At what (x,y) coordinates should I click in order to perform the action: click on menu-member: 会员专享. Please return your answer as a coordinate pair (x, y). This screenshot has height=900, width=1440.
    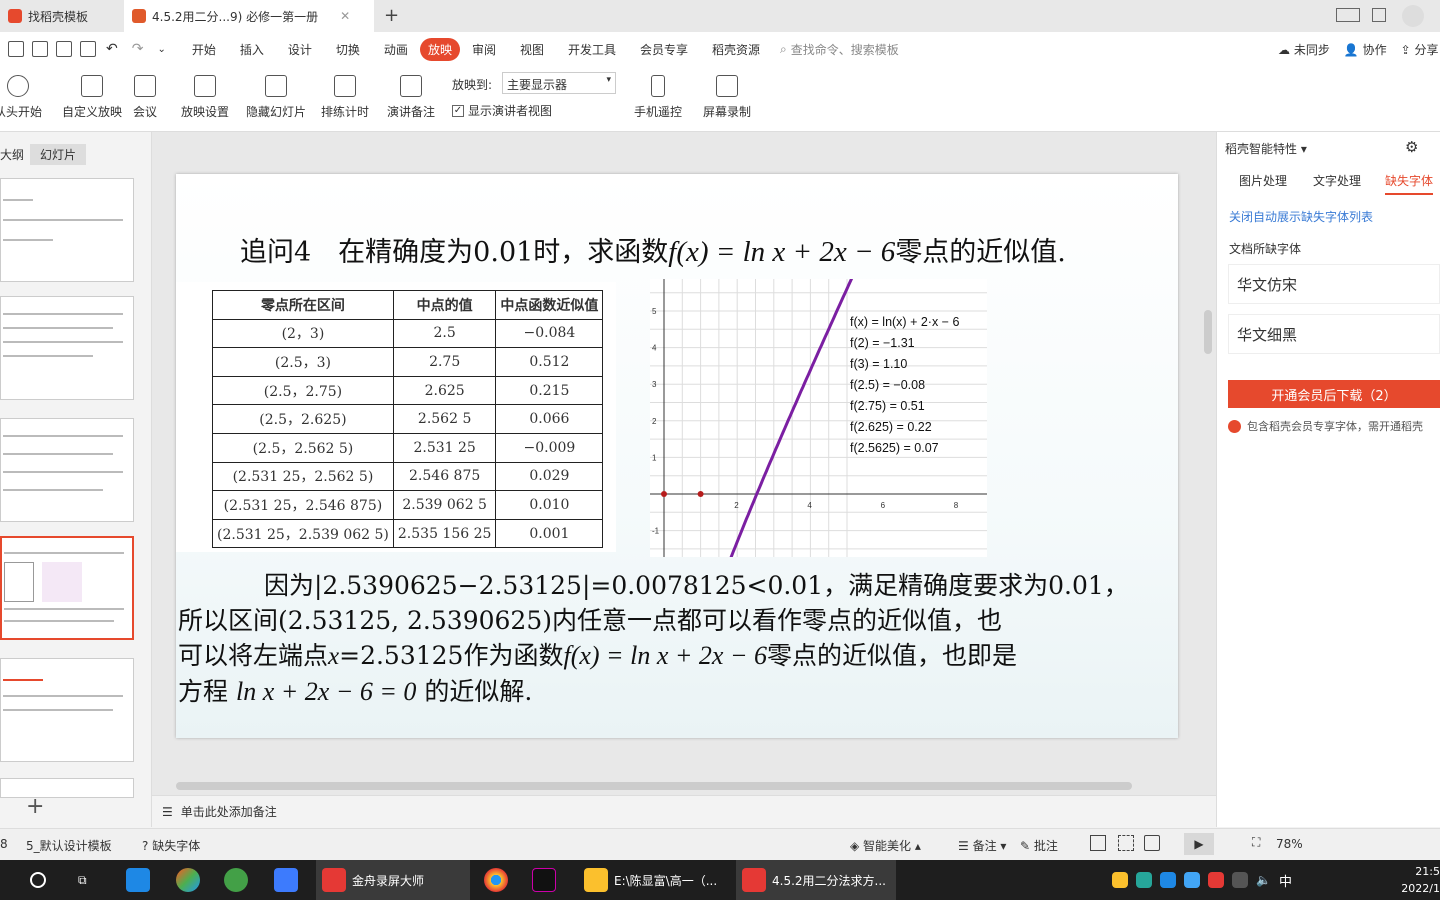
    Looking at the image, I should click on (664, 49).